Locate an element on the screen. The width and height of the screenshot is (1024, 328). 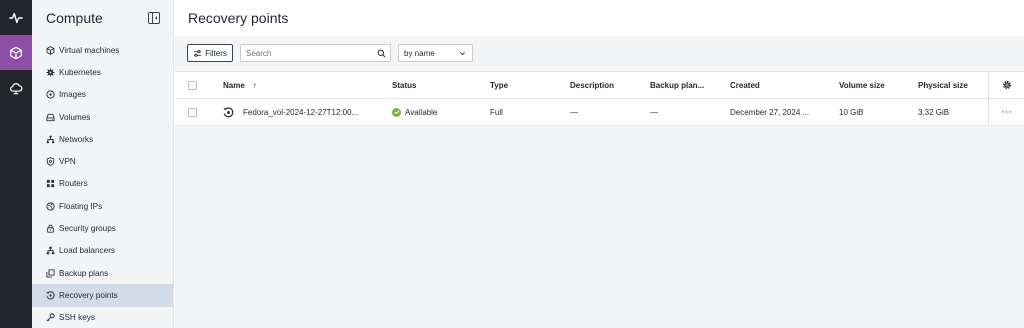
sidebar-item-label: Recovery points is located at coordinates (88, 295).